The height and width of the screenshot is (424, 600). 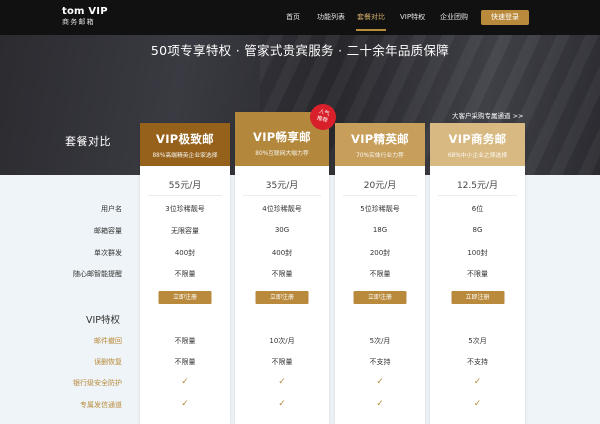 What do you see at coordinates (282, 137) in the screenshot?
I see `plan-name: VIP畅享邮` at bounding box center [282, 137].